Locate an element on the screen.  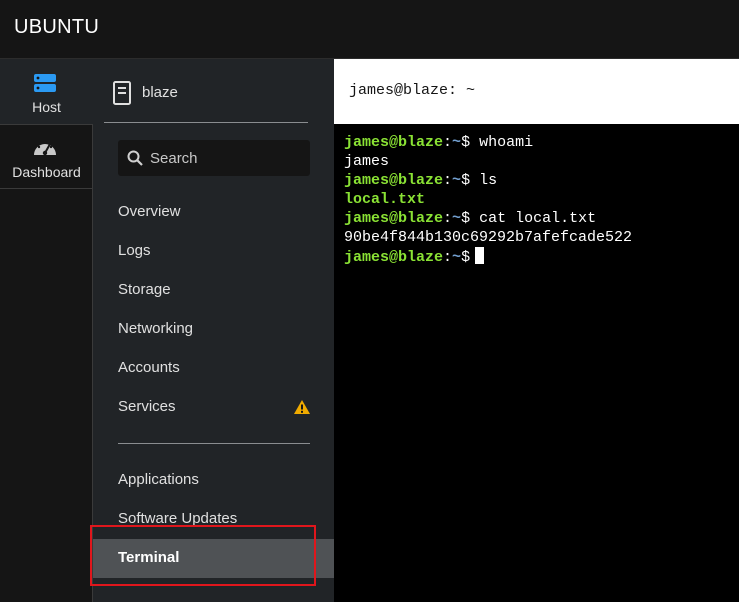
sidebar-item-label: Overview is located at coordinates (149, 211).